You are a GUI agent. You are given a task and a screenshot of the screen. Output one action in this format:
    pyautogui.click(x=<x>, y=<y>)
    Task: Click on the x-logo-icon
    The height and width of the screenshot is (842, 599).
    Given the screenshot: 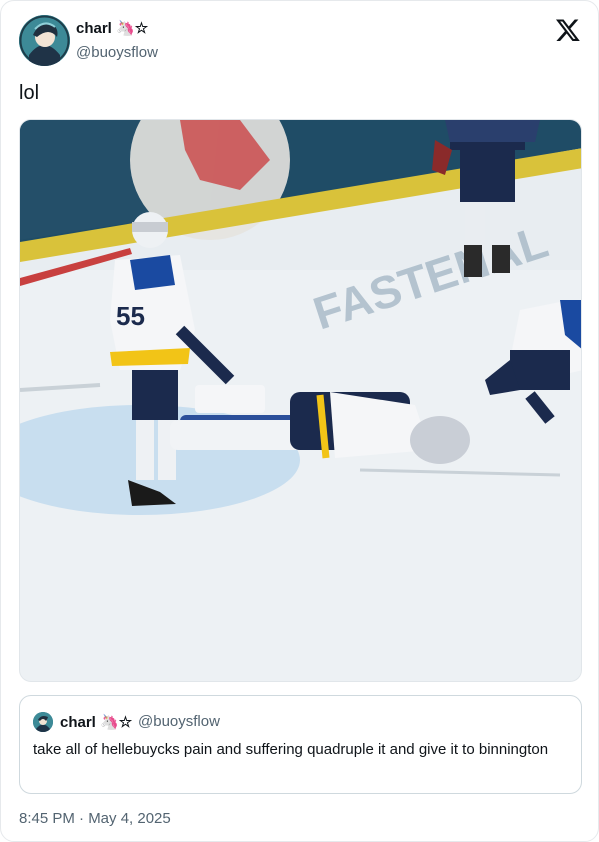 What is the action you would take?
    pyautogui.click(x=568, y=30)
    